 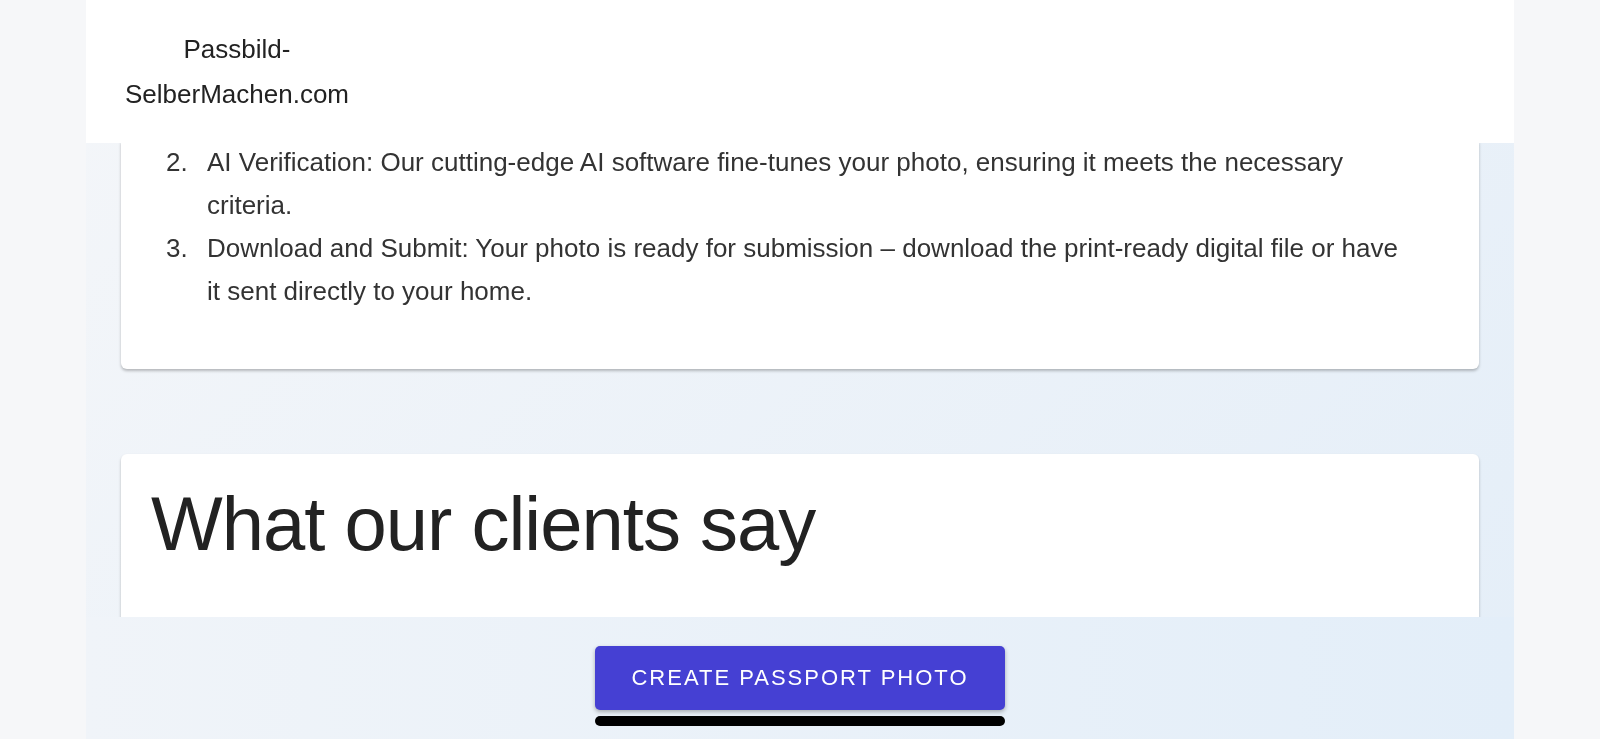 What do you see at coordinates (177, 162) in the screenshot?
I see `step-number: 2.` at bounding box center [177, 162].